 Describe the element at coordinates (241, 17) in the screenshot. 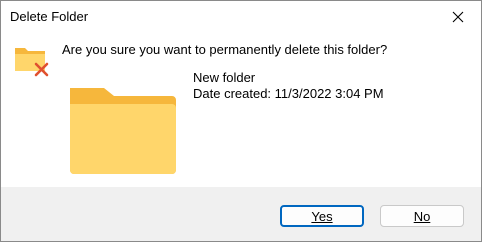

I see `title-bar: Delete Folder` at that location.